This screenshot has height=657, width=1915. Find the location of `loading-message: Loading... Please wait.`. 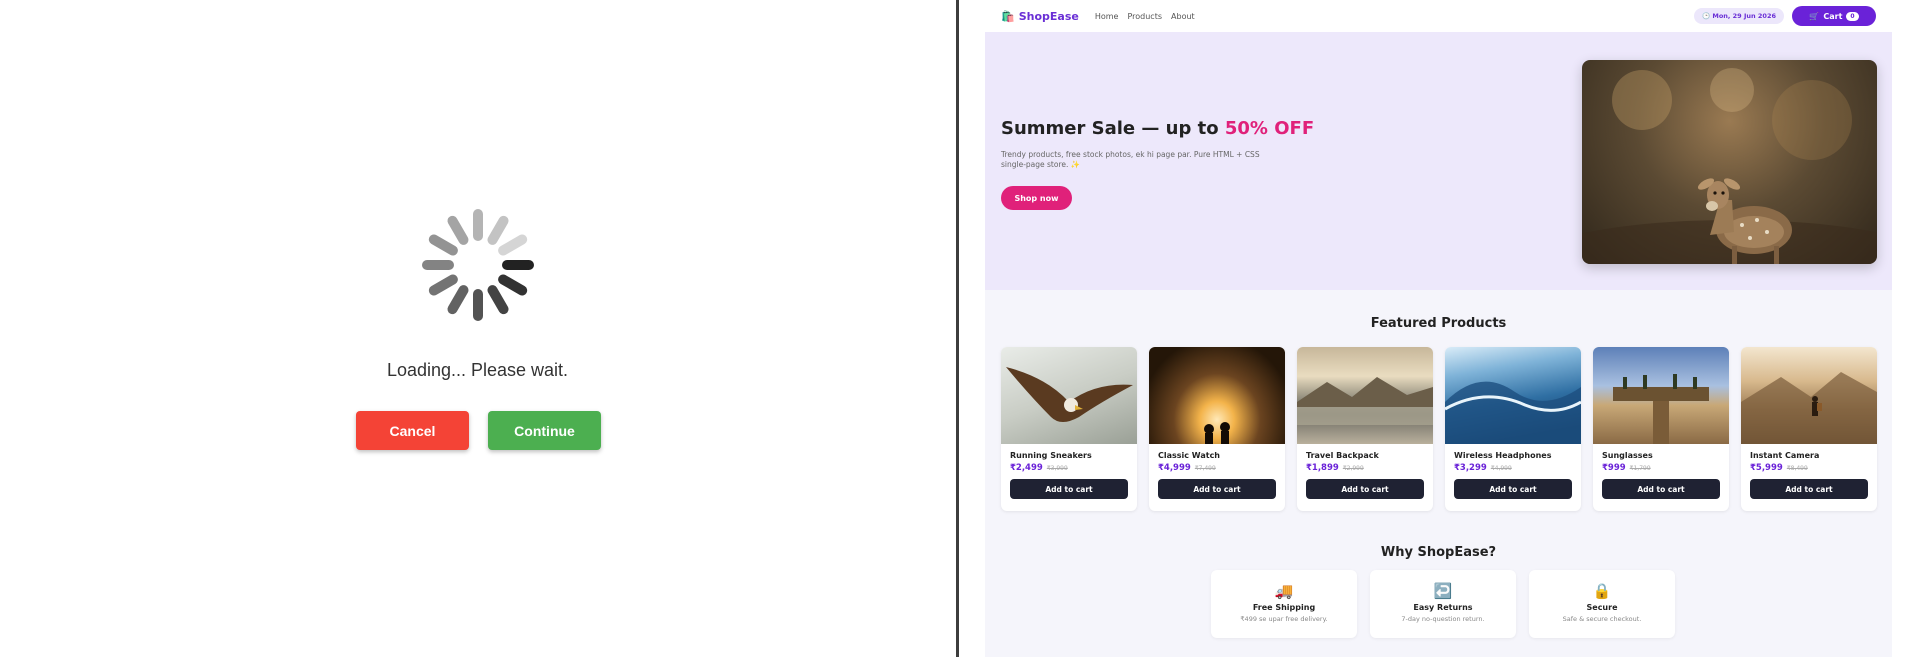

loading-message: Loading... Please wait. is located at coordinates (477, 370).